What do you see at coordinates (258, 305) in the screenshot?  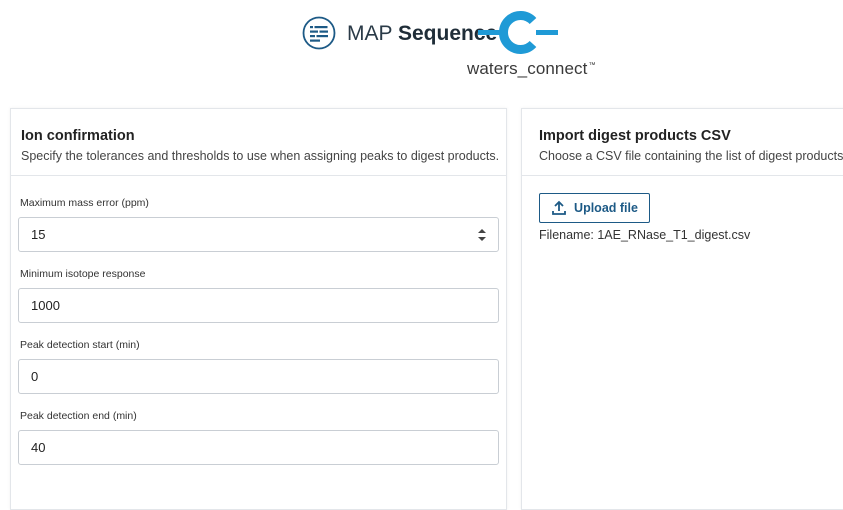 I see `min-isotope-response-input: 1000` at bounding box center [258, 305].